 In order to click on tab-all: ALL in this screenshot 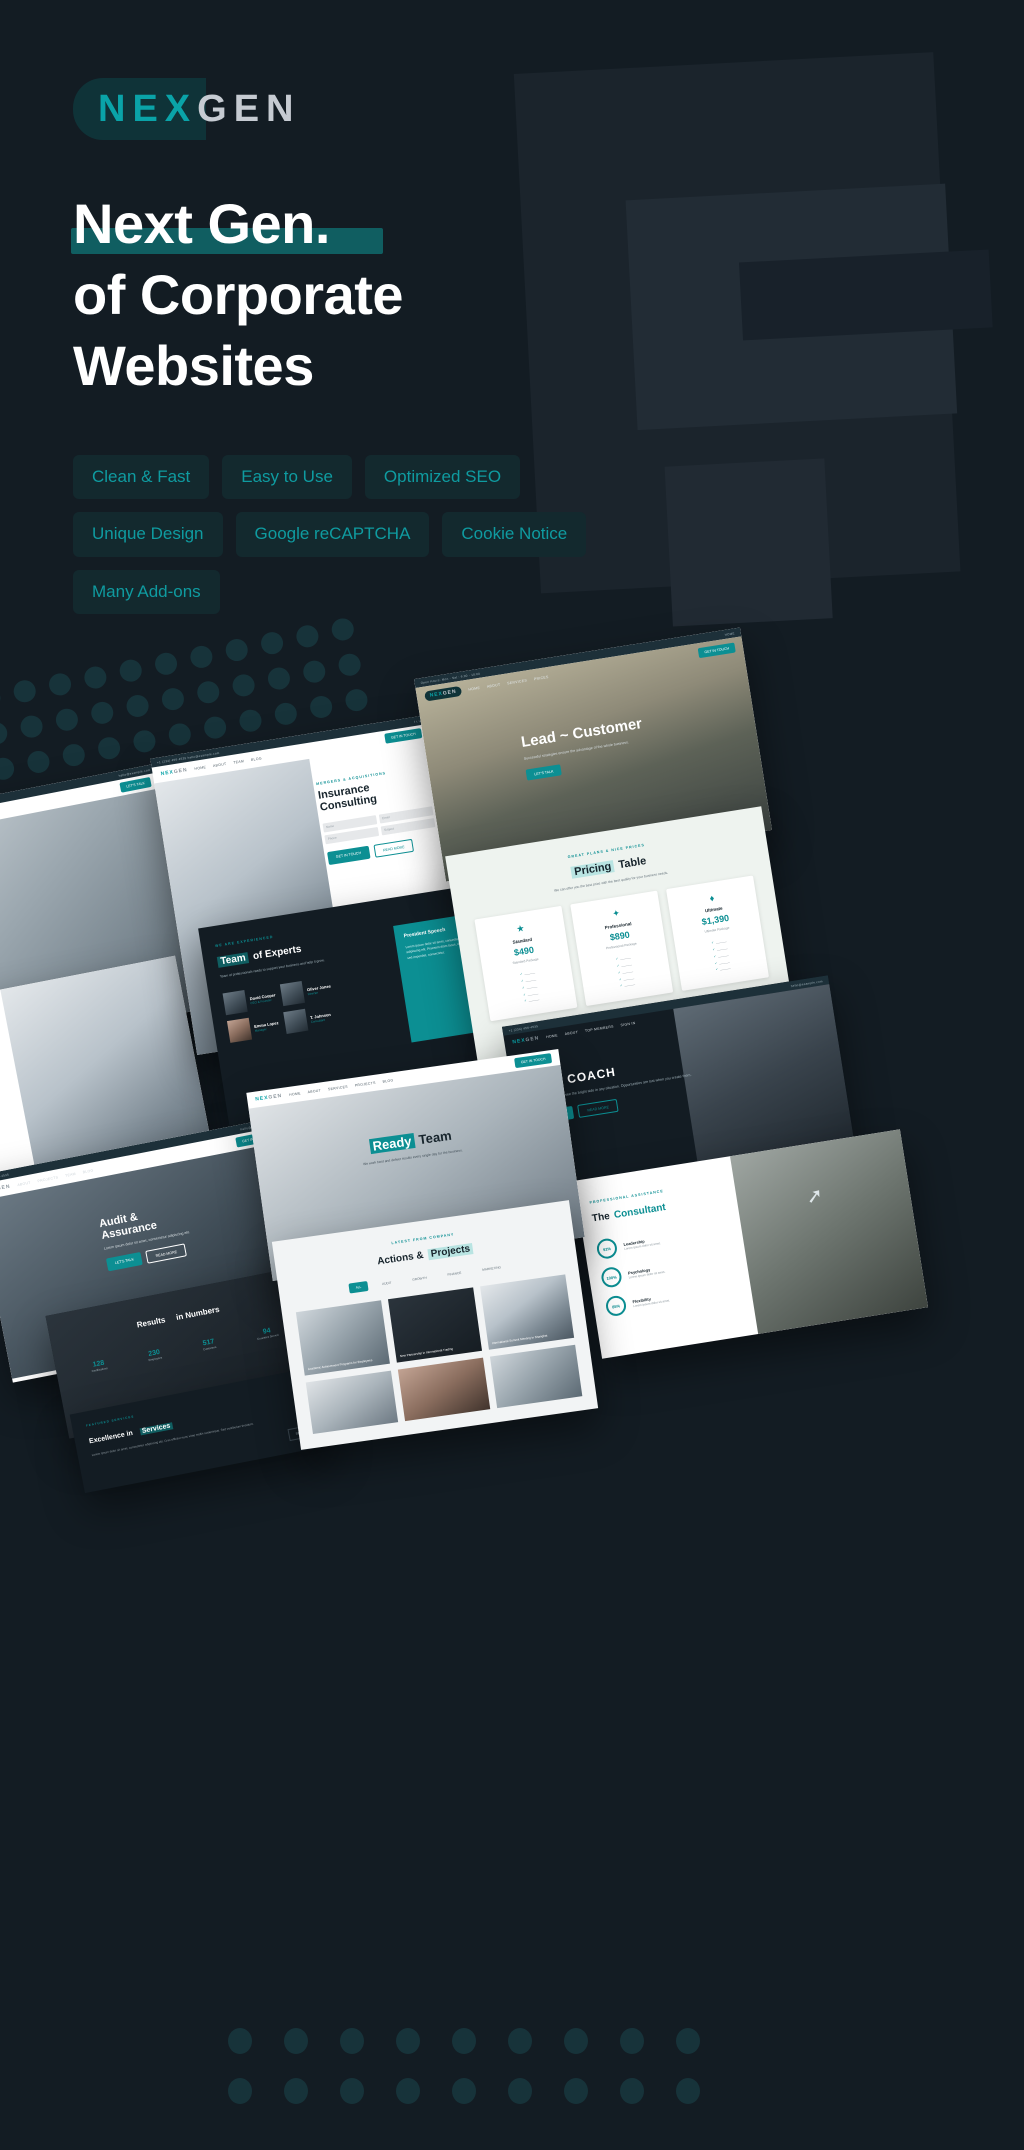, I will do `click(358, 1287)`.